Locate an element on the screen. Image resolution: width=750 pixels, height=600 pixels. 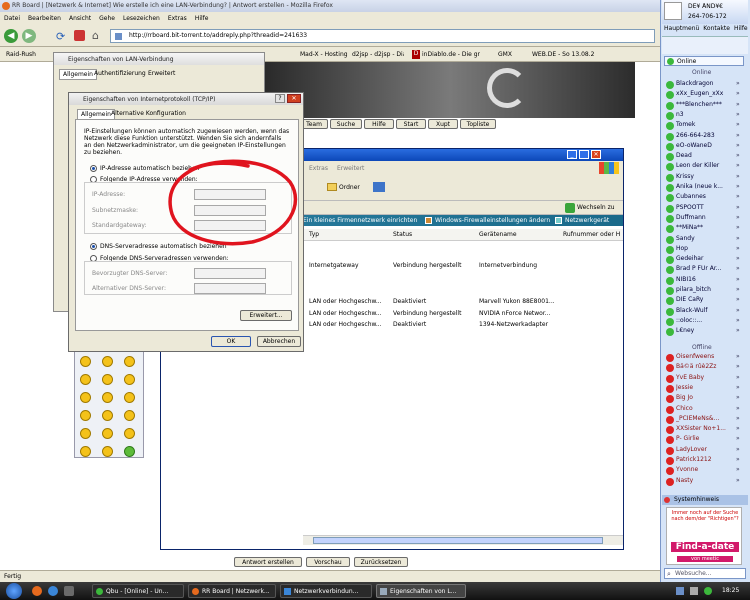
back-icon: ◀ is located at coordinates (11, 36).